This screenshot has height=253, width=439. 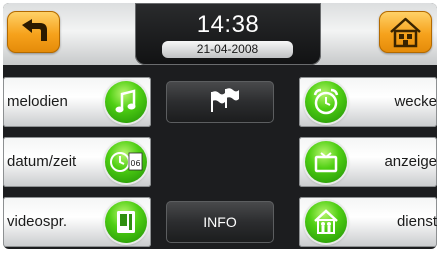 I want to click on menu-videospr-label: videospr., so click(x=37, y=221).